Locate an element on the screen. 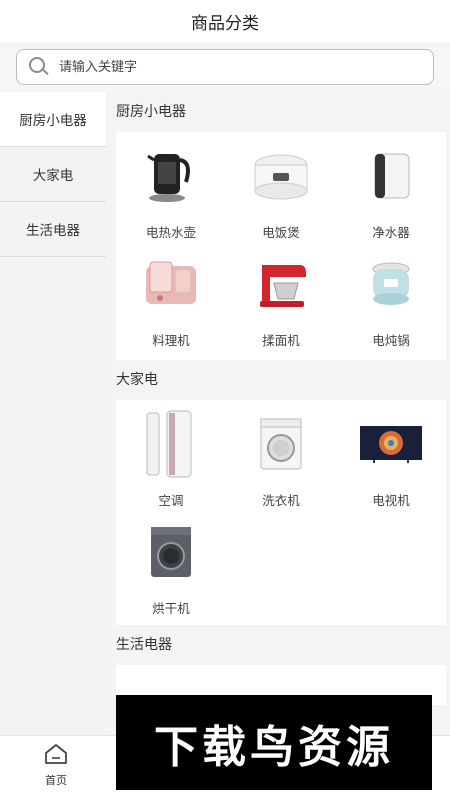 The width and height of the screenshot is (450, 800). watermark: 下载鸟资源 is located at coordinates (274, 742).